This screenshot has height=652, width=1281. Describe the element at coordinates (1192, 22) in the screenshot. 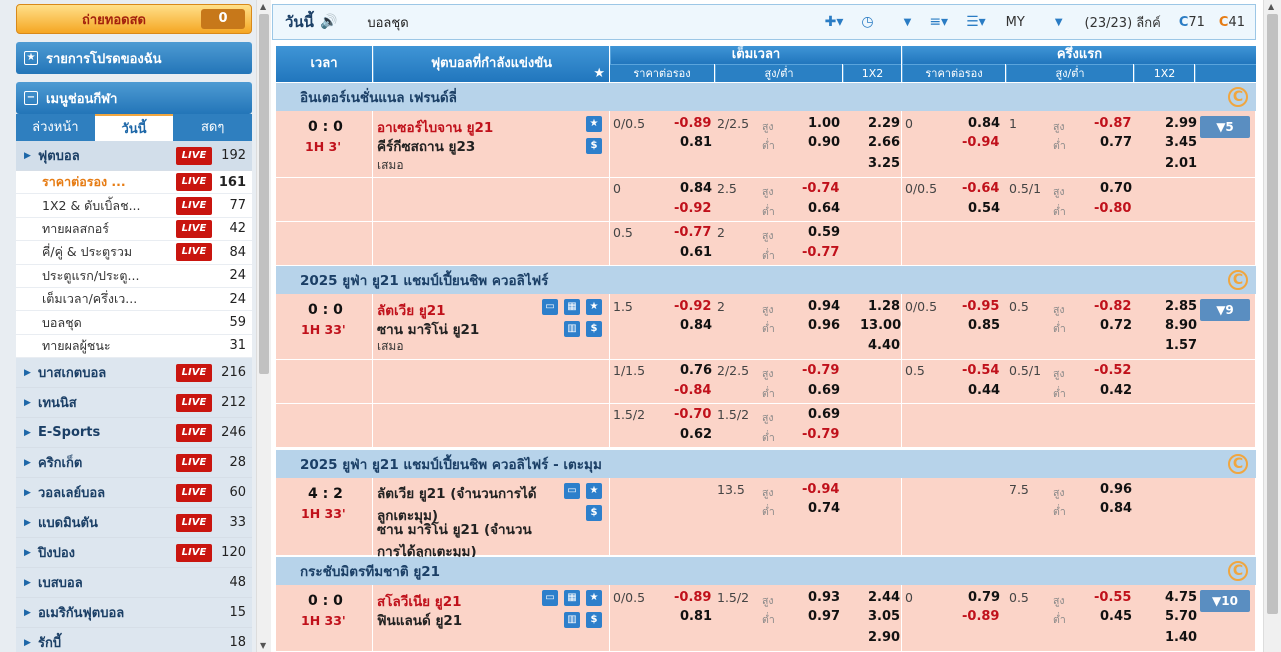

I see `refresh-button: C71` at that location.